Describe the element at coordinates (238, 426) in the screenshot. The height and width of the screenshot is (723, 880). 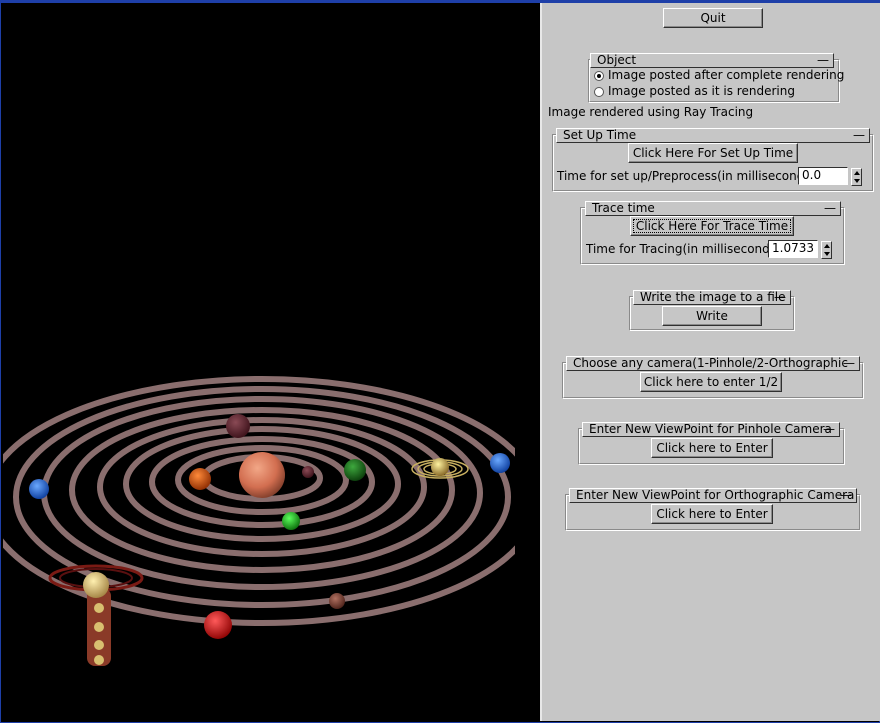
I see `planet-maroon` at that location.